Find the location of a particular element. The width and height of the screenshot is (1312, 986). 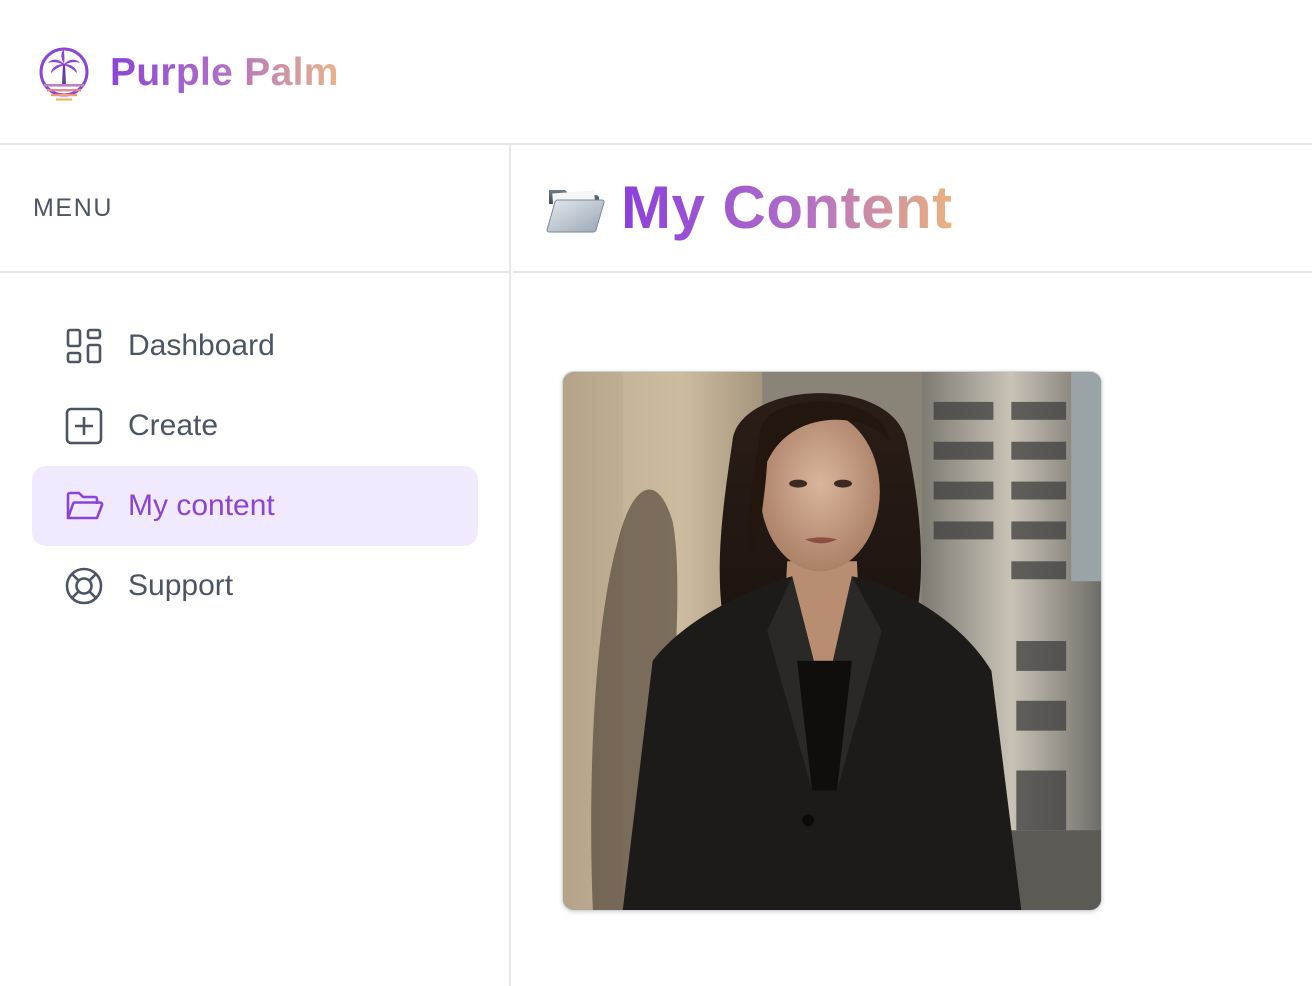

sidebar-item-label: My content is located at coordinates (201, 505).